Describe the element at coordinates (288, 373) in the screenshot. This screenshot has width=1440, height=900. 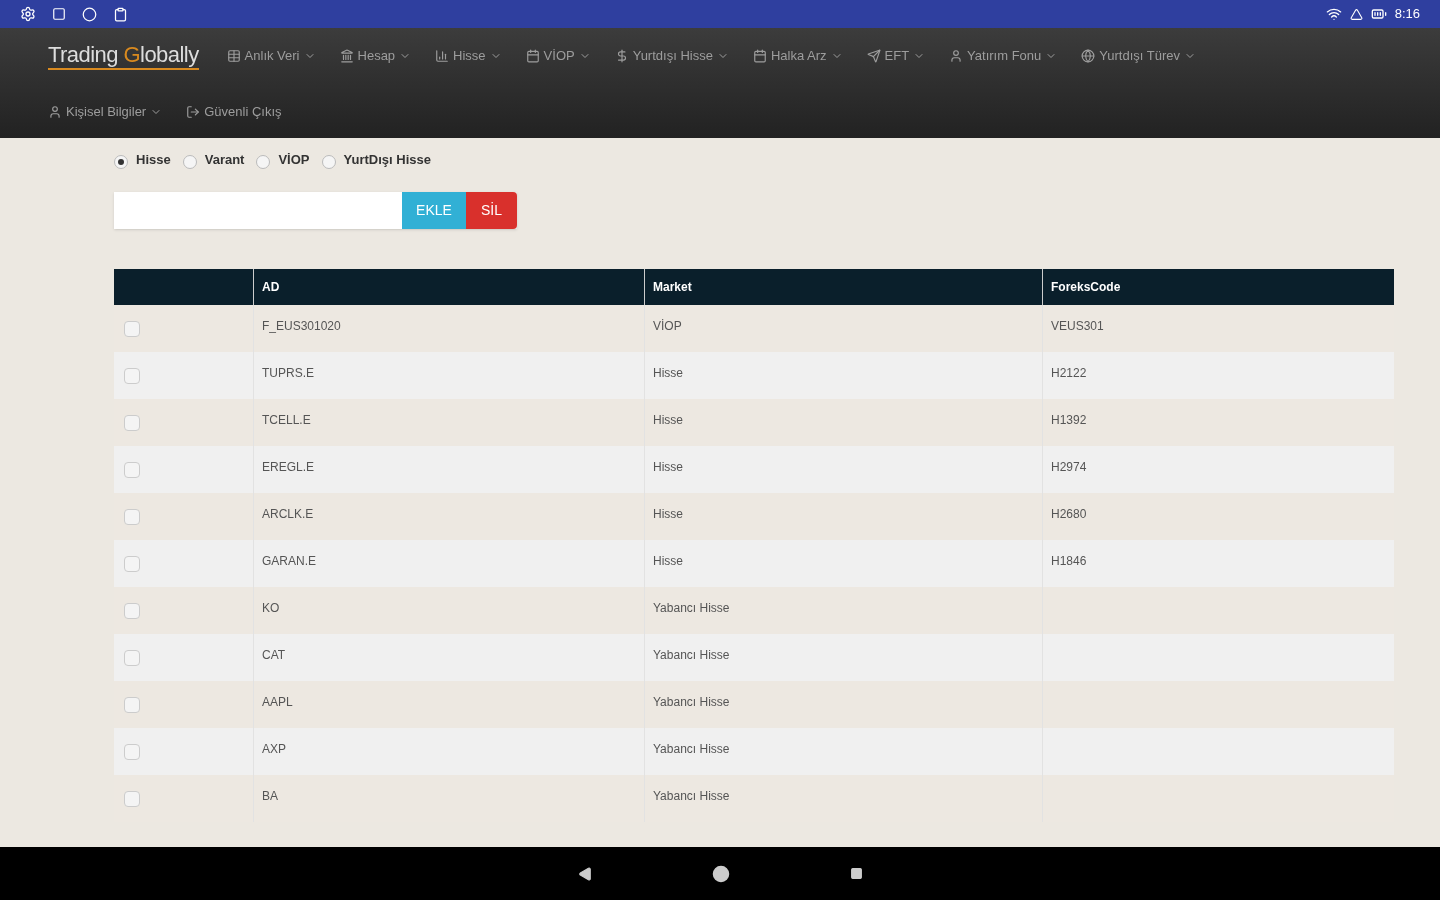
I see `table-cell: TUPRS.E` at that location.